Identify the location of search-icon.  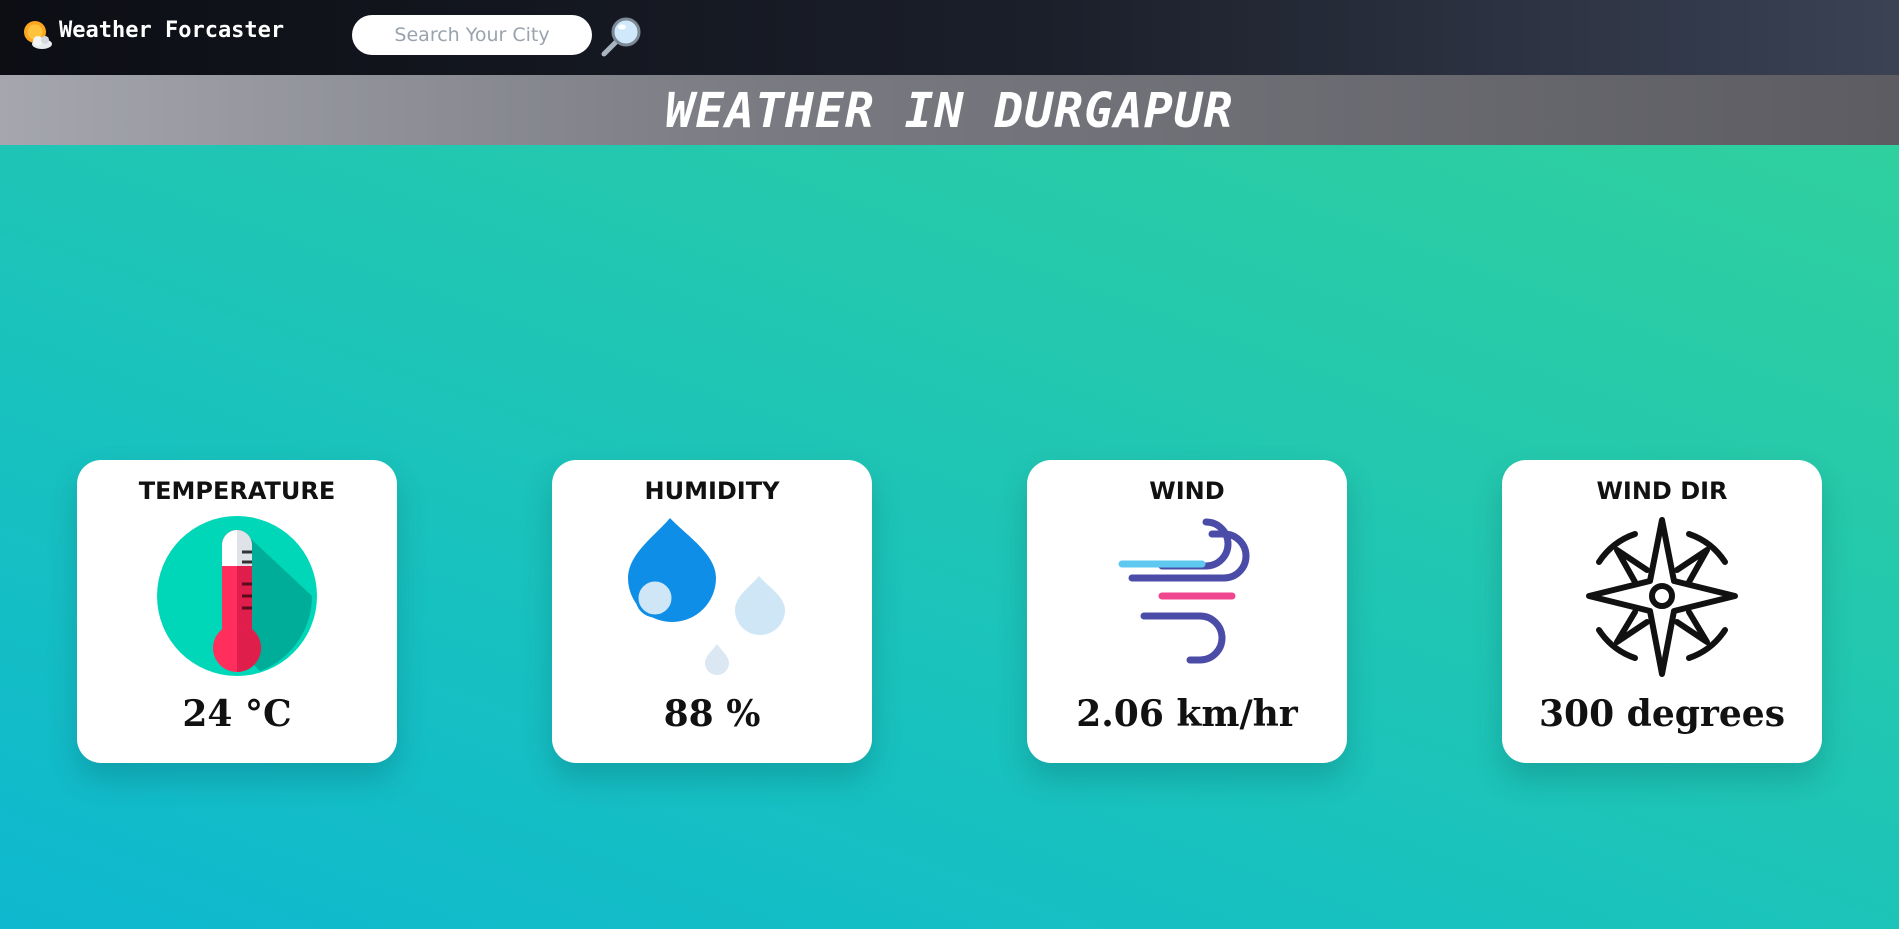
(621, 37).